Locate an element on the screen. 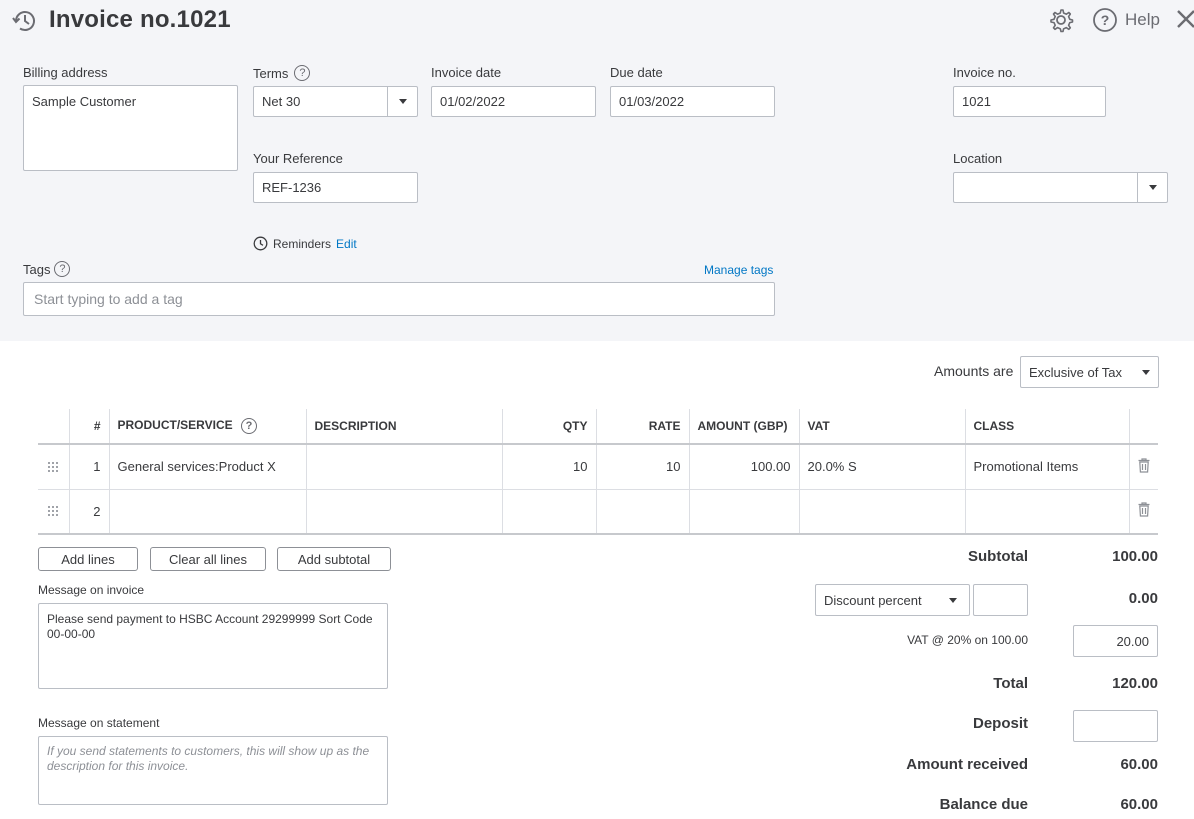  terms-value: Net 30 is located at coordinates (281, 101).